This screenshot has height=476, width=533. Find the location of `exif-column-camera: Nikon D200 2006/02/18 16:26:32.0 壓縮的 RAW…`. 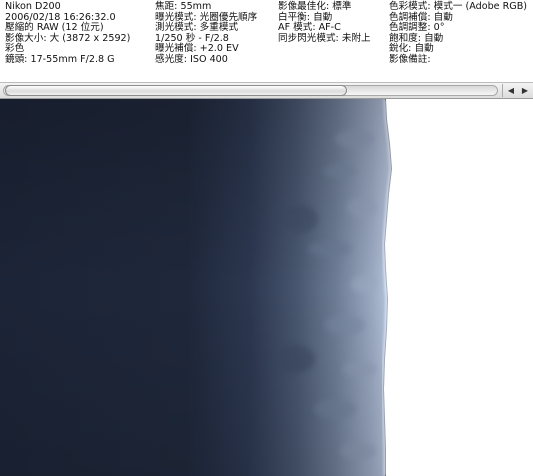

exif-column-camera: Nikon D200 2006/02/18 16:26:32.0 壓縮的 RAW… is located at coordinates (67, 33).